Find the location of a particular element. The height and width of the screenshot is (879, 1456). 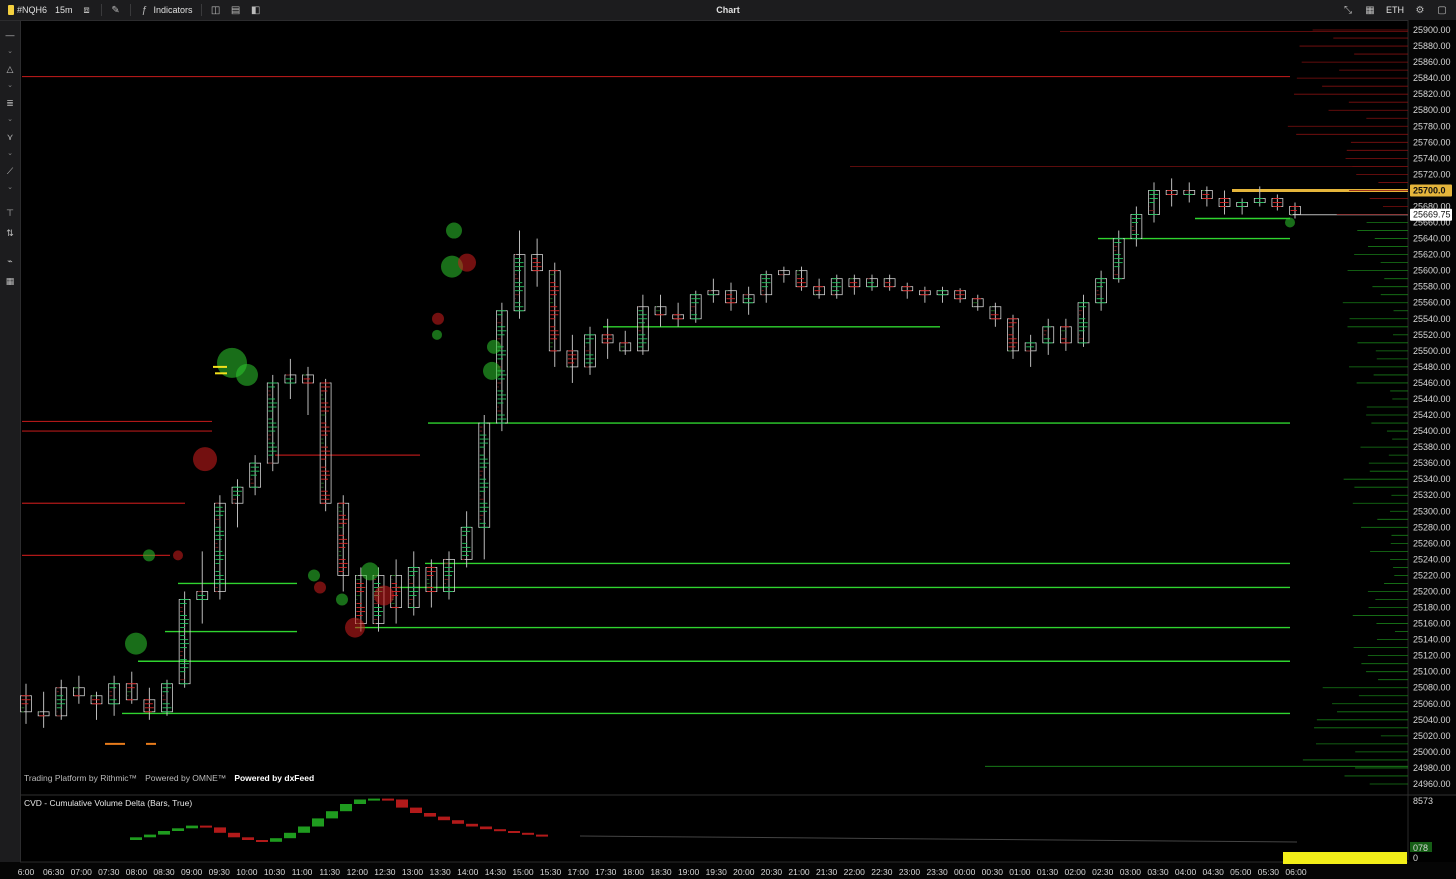

time-tick-label: 08:30 is located at coordinates (164, 872).